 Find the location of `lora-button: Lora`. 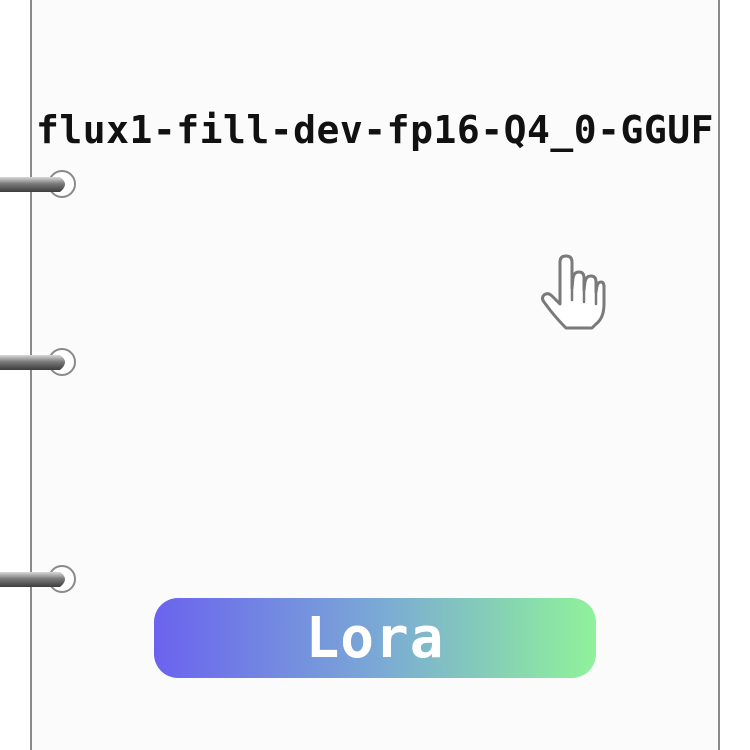

lora-button: Lora is located at coordinates (375, 638).